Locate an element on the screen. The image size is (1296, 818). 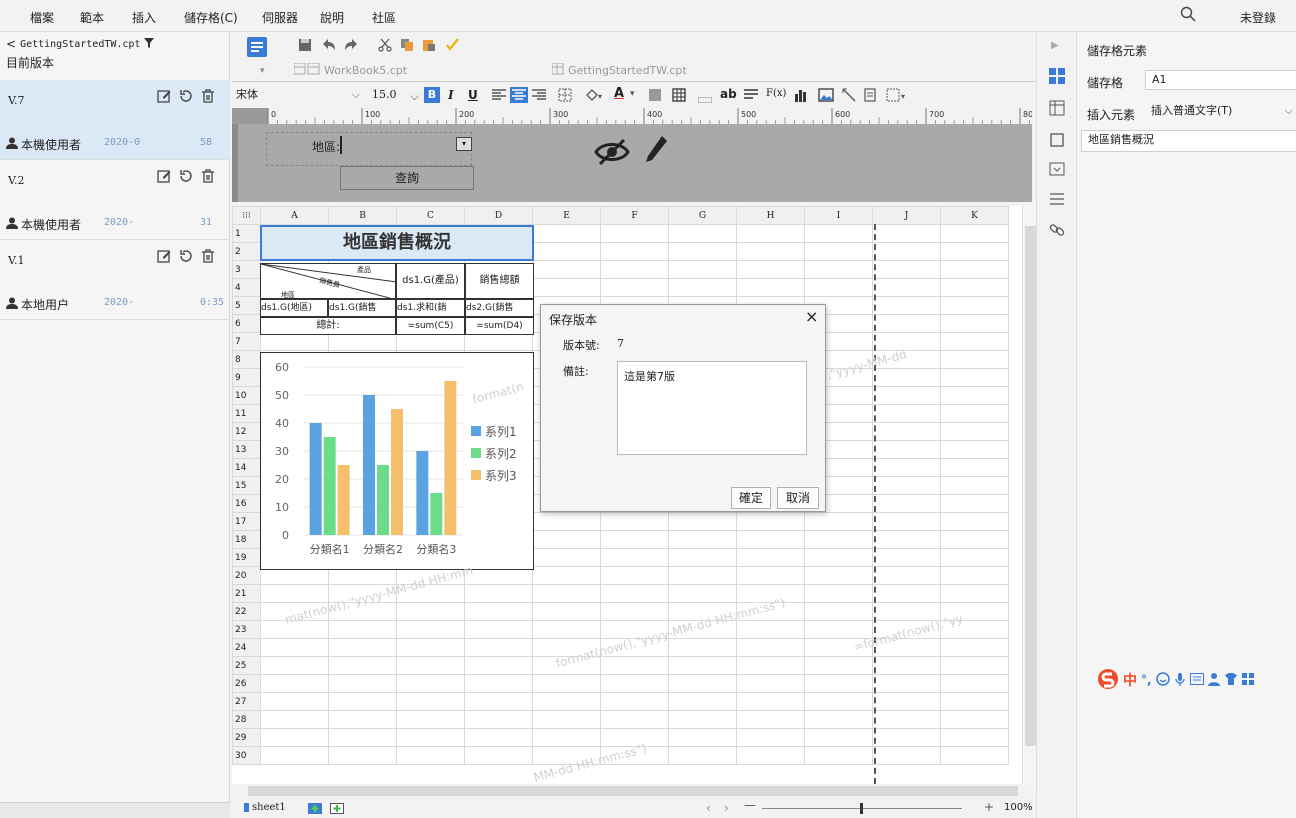
version-item: V.7 本機使用者 2020-0 58 is located at coordinates (115, 120).